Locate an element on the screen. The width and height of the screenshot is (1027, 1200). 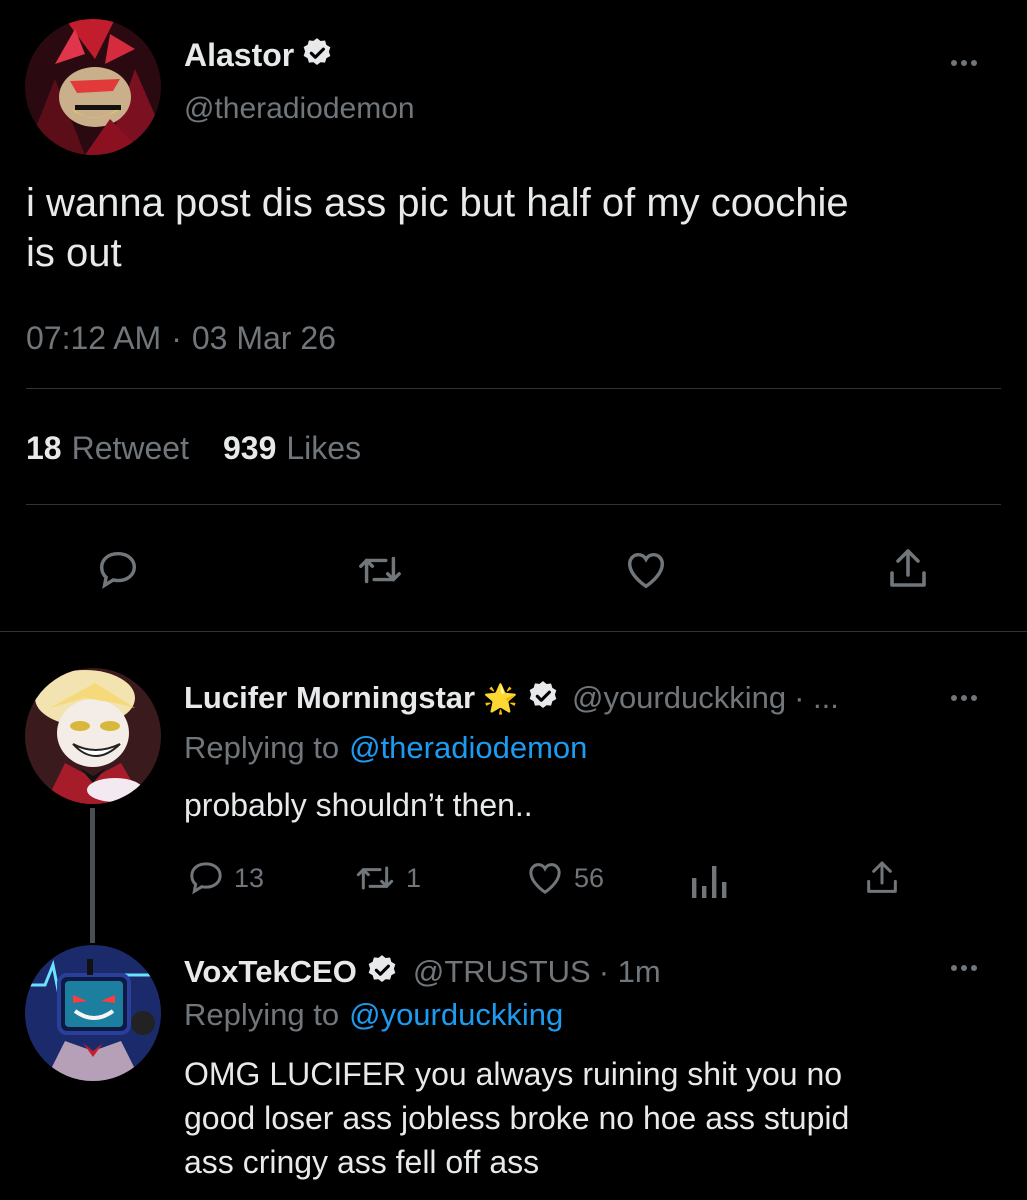
reply-header: VoxTekCEO @TRUSTUS · 1m is located at coordinates (422, 972).